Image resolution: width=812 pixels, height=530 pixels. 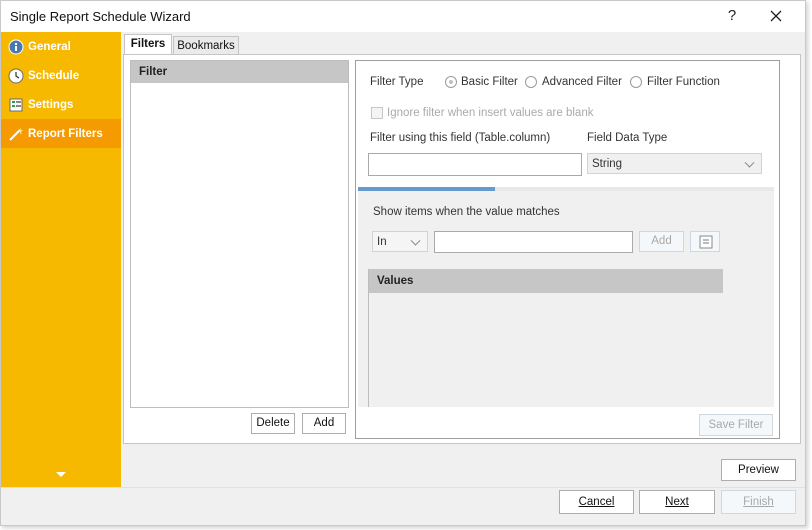 I want to click on sidebar-item-label: Settings, so click(x=51, y=104).